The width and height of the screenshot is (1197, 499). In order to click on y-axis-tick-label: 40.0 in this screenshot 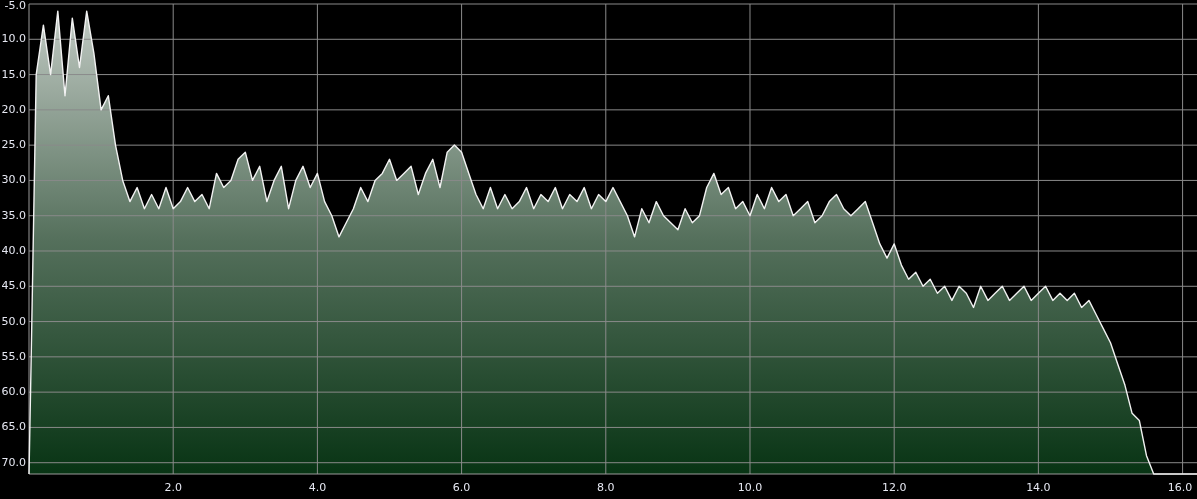, I will do `click(13, 250)`.